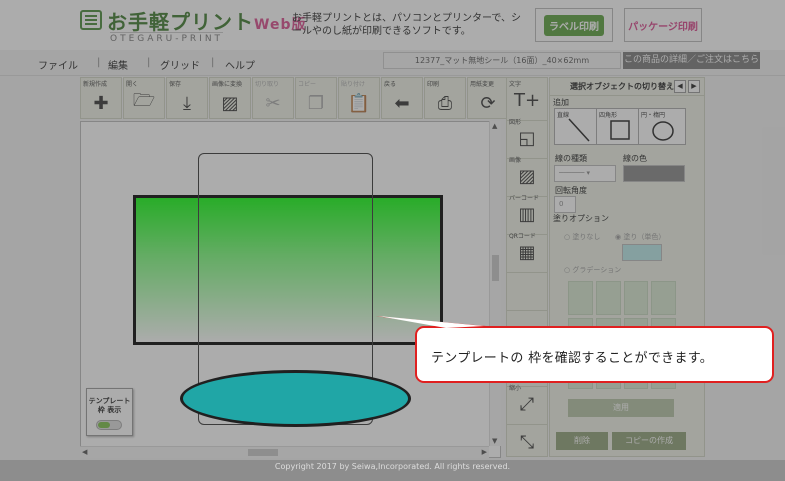 The image size is (785, 481). I want to click on barcode-icon: ▥, so click(527, 214).